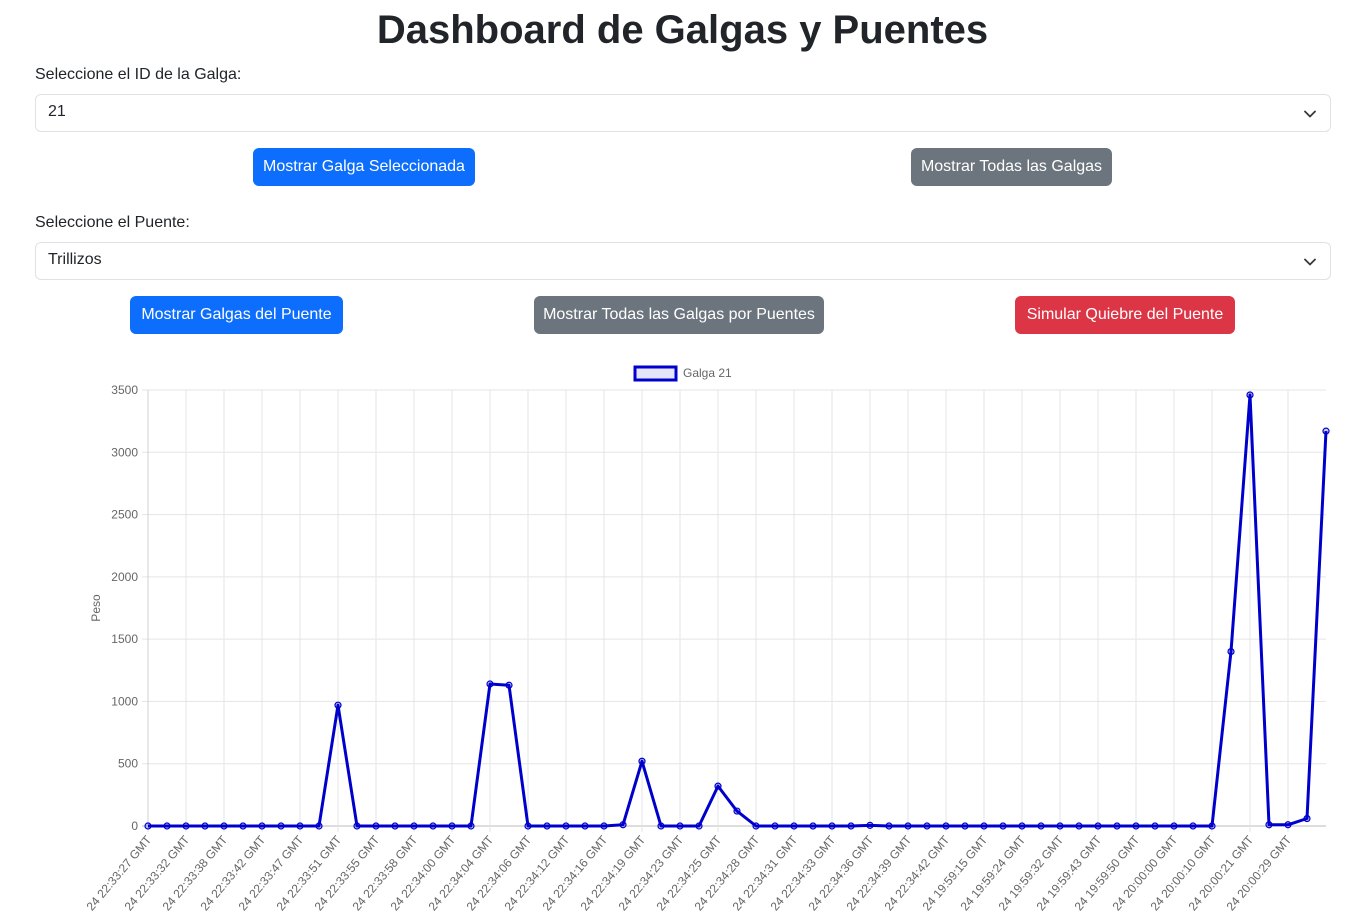 Image resolution: width=1365 pixels, height=911 pixels. Describe the element at coordinates (124, 639) in the screenshot. I see `y-tick-label: 1500` at that location.